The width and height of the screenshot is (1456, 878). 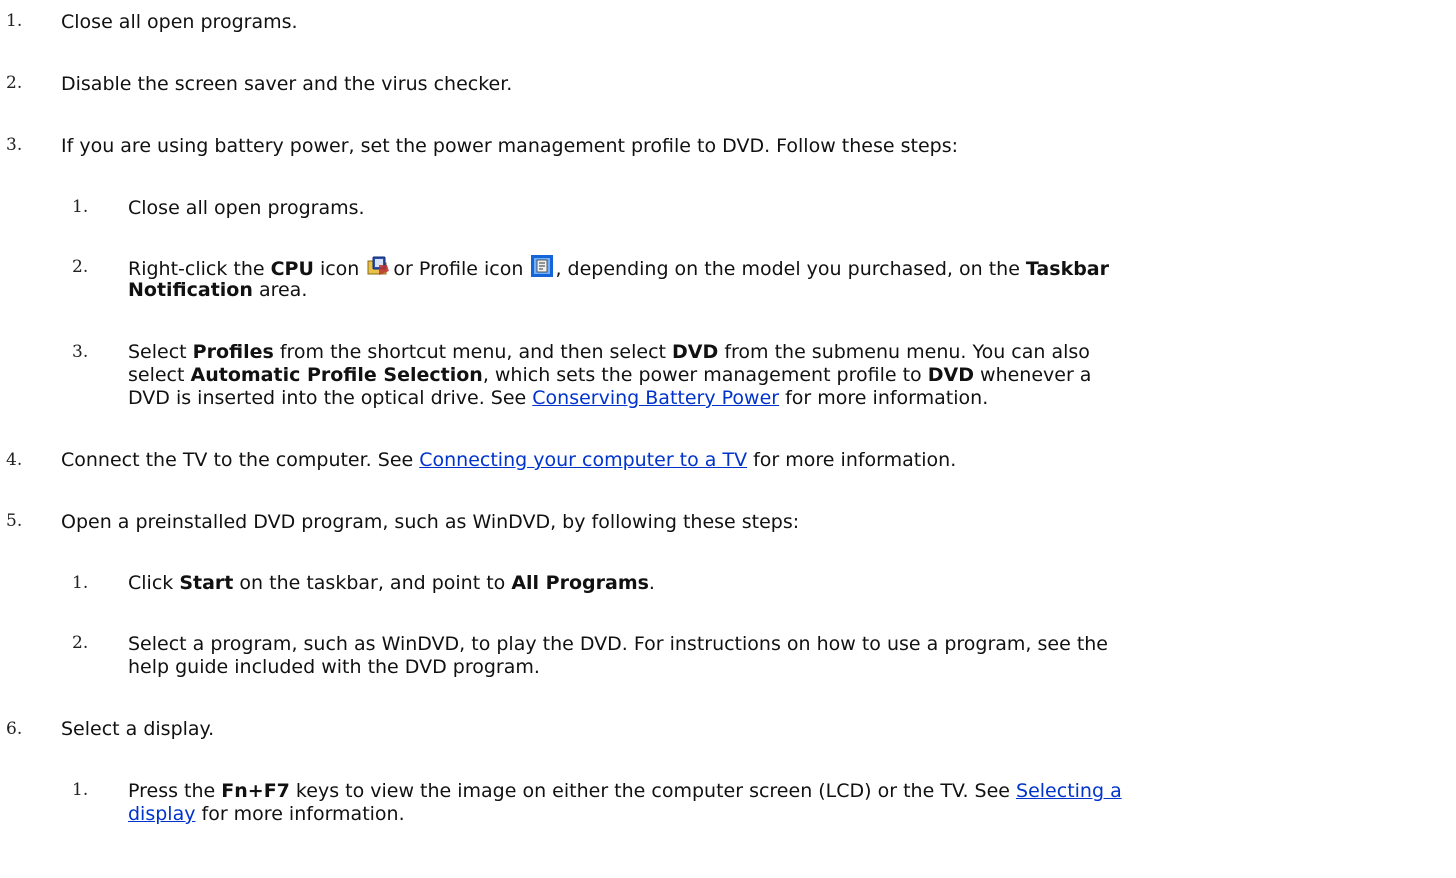 What do you see at coordinates (14, 145) in the screenshot?
I see `step-number: 3.` at bounding box center [14, 145].